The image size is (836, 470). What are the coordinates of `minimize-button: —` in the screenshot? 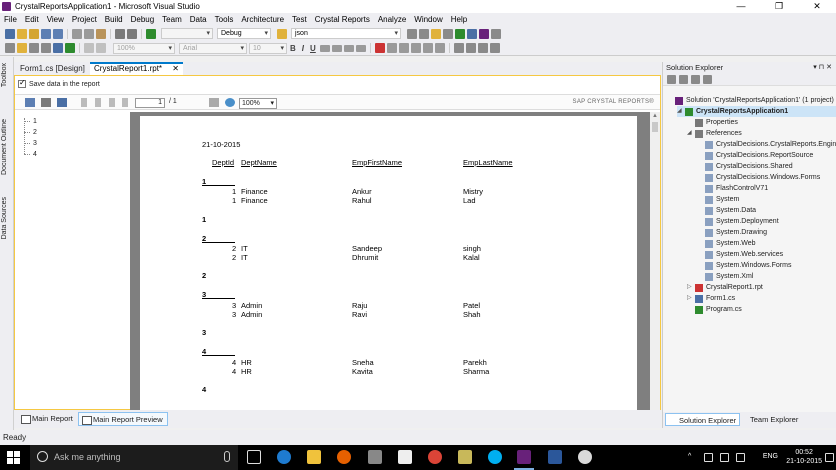 It's located at (741, 6).